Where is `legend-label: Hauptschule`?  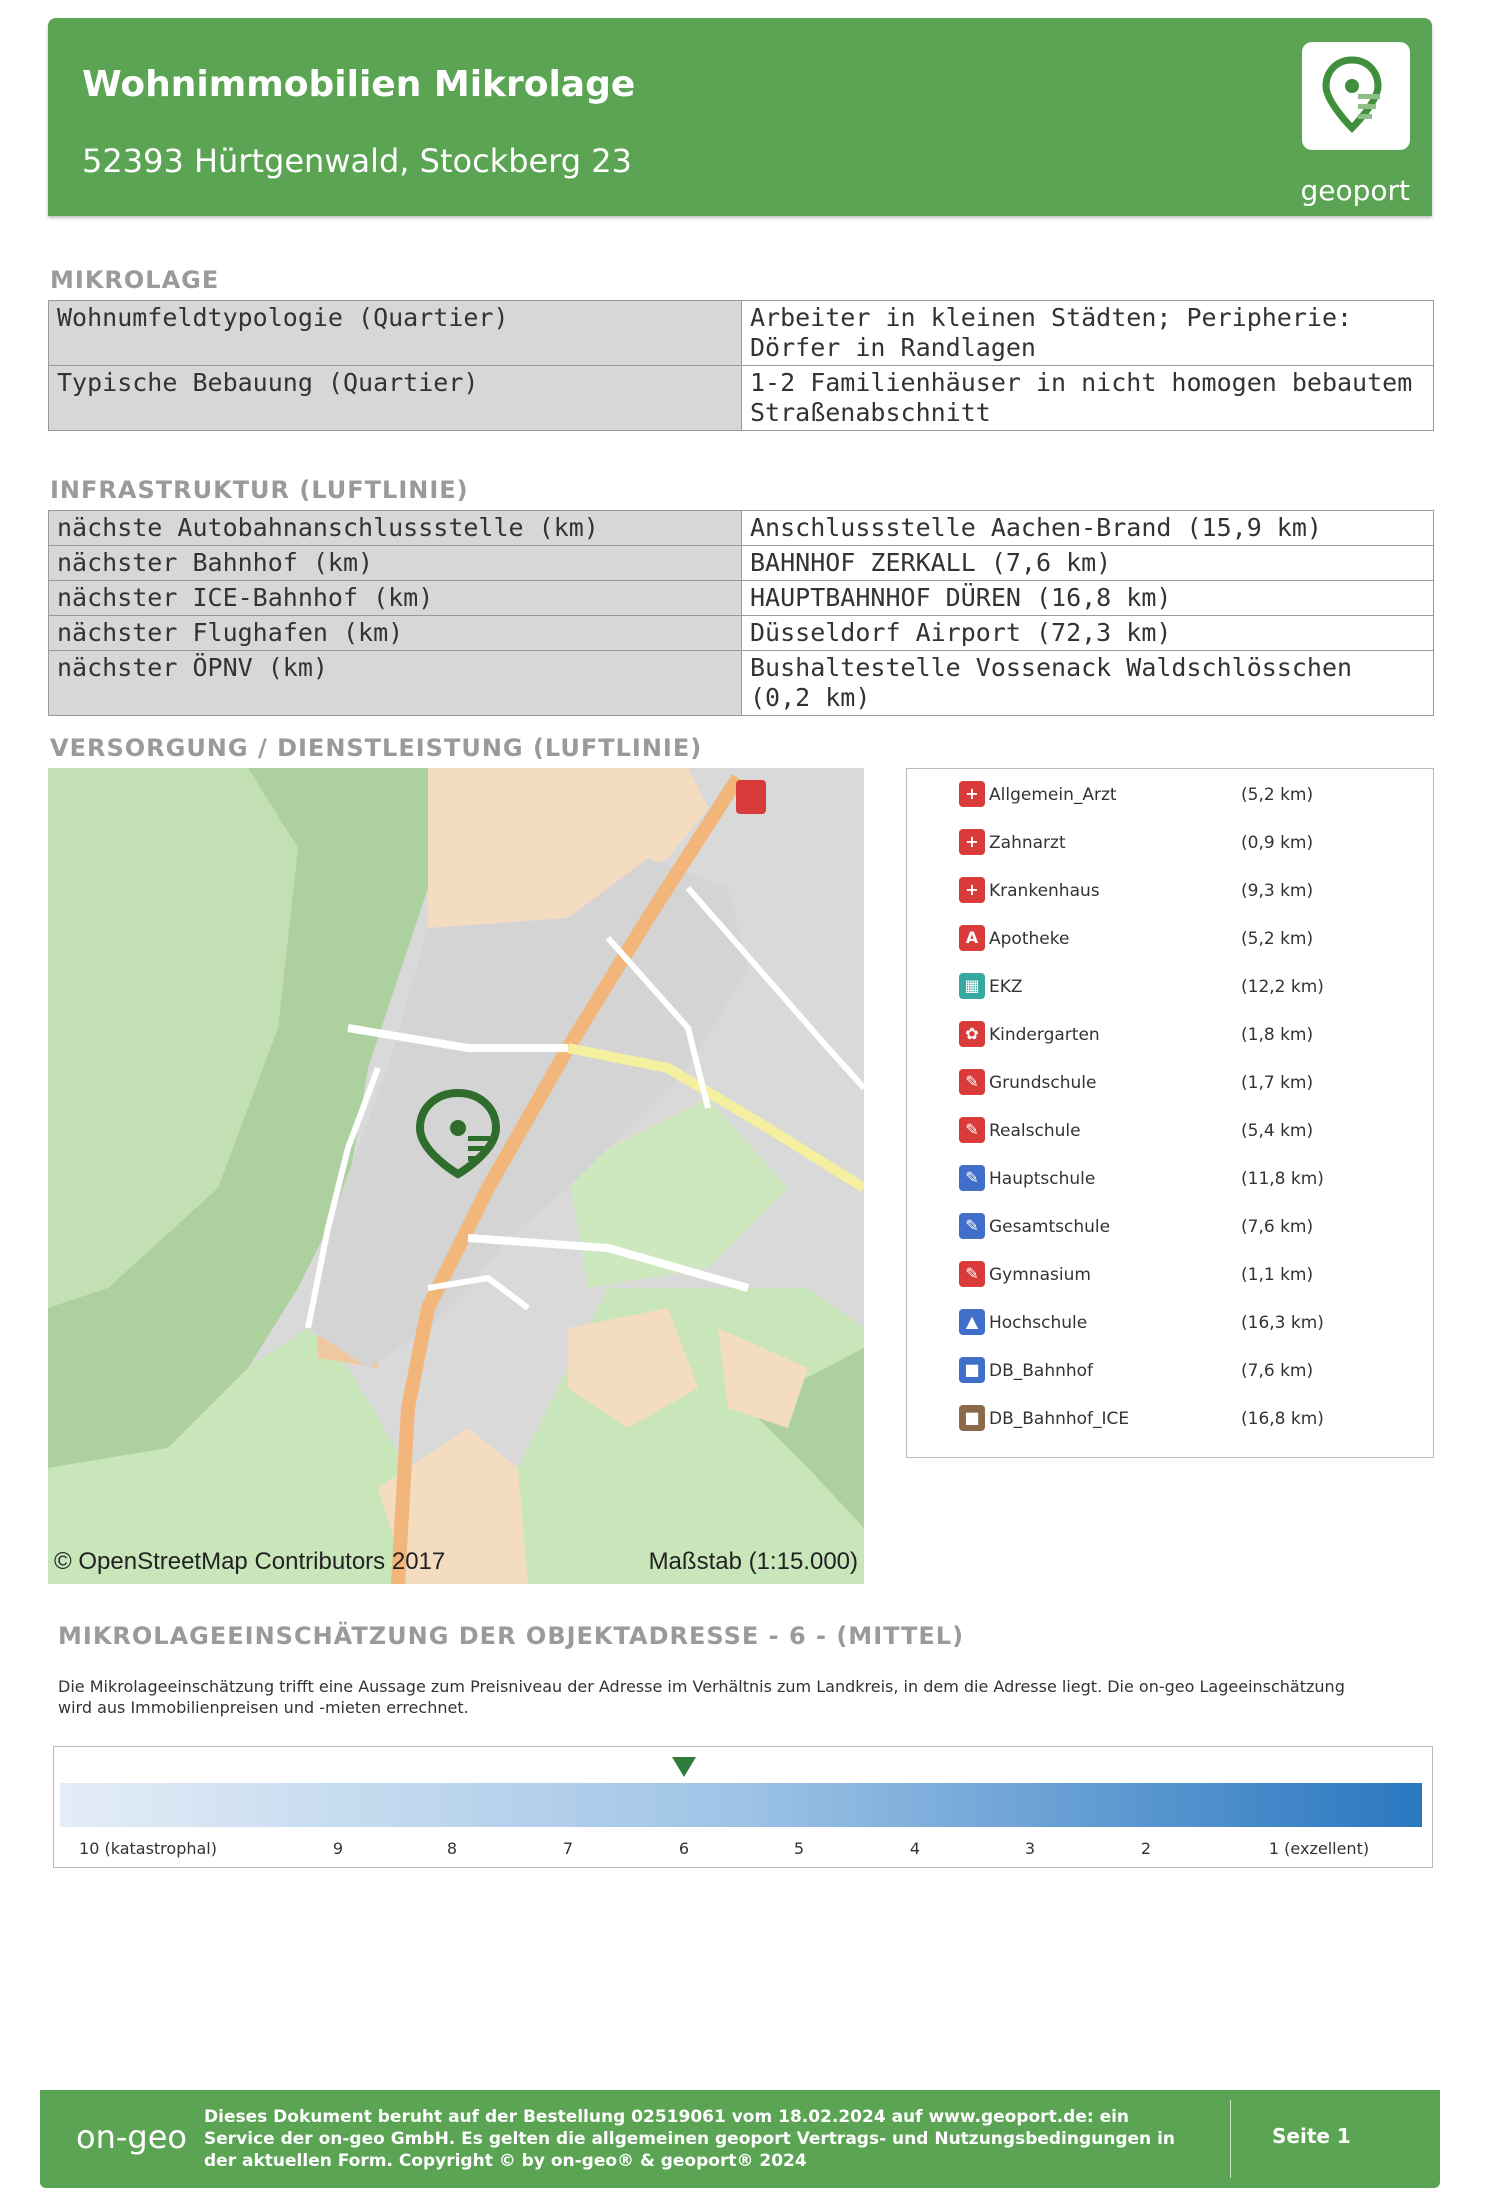 legend-label: Hauptschule is located at coordinates (1042, 1179).